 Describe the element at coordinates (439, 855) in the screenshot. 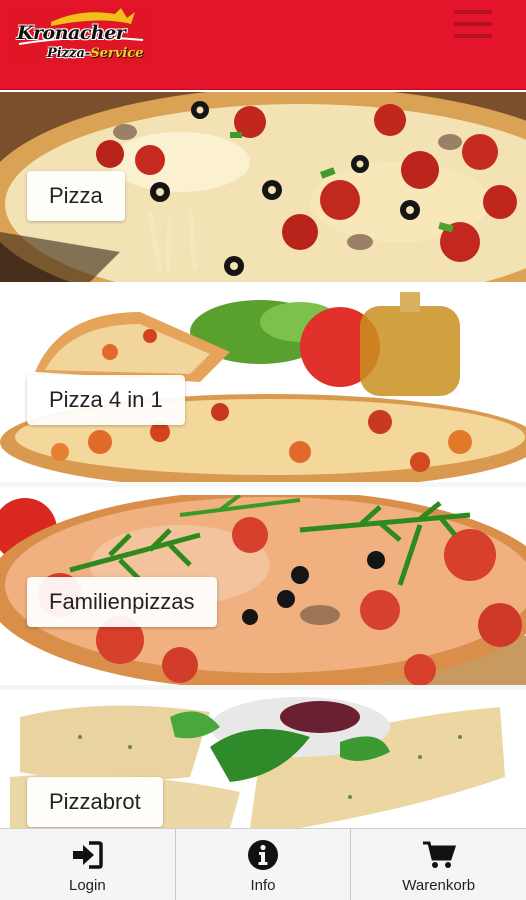

I see `cart-icon` at that location.